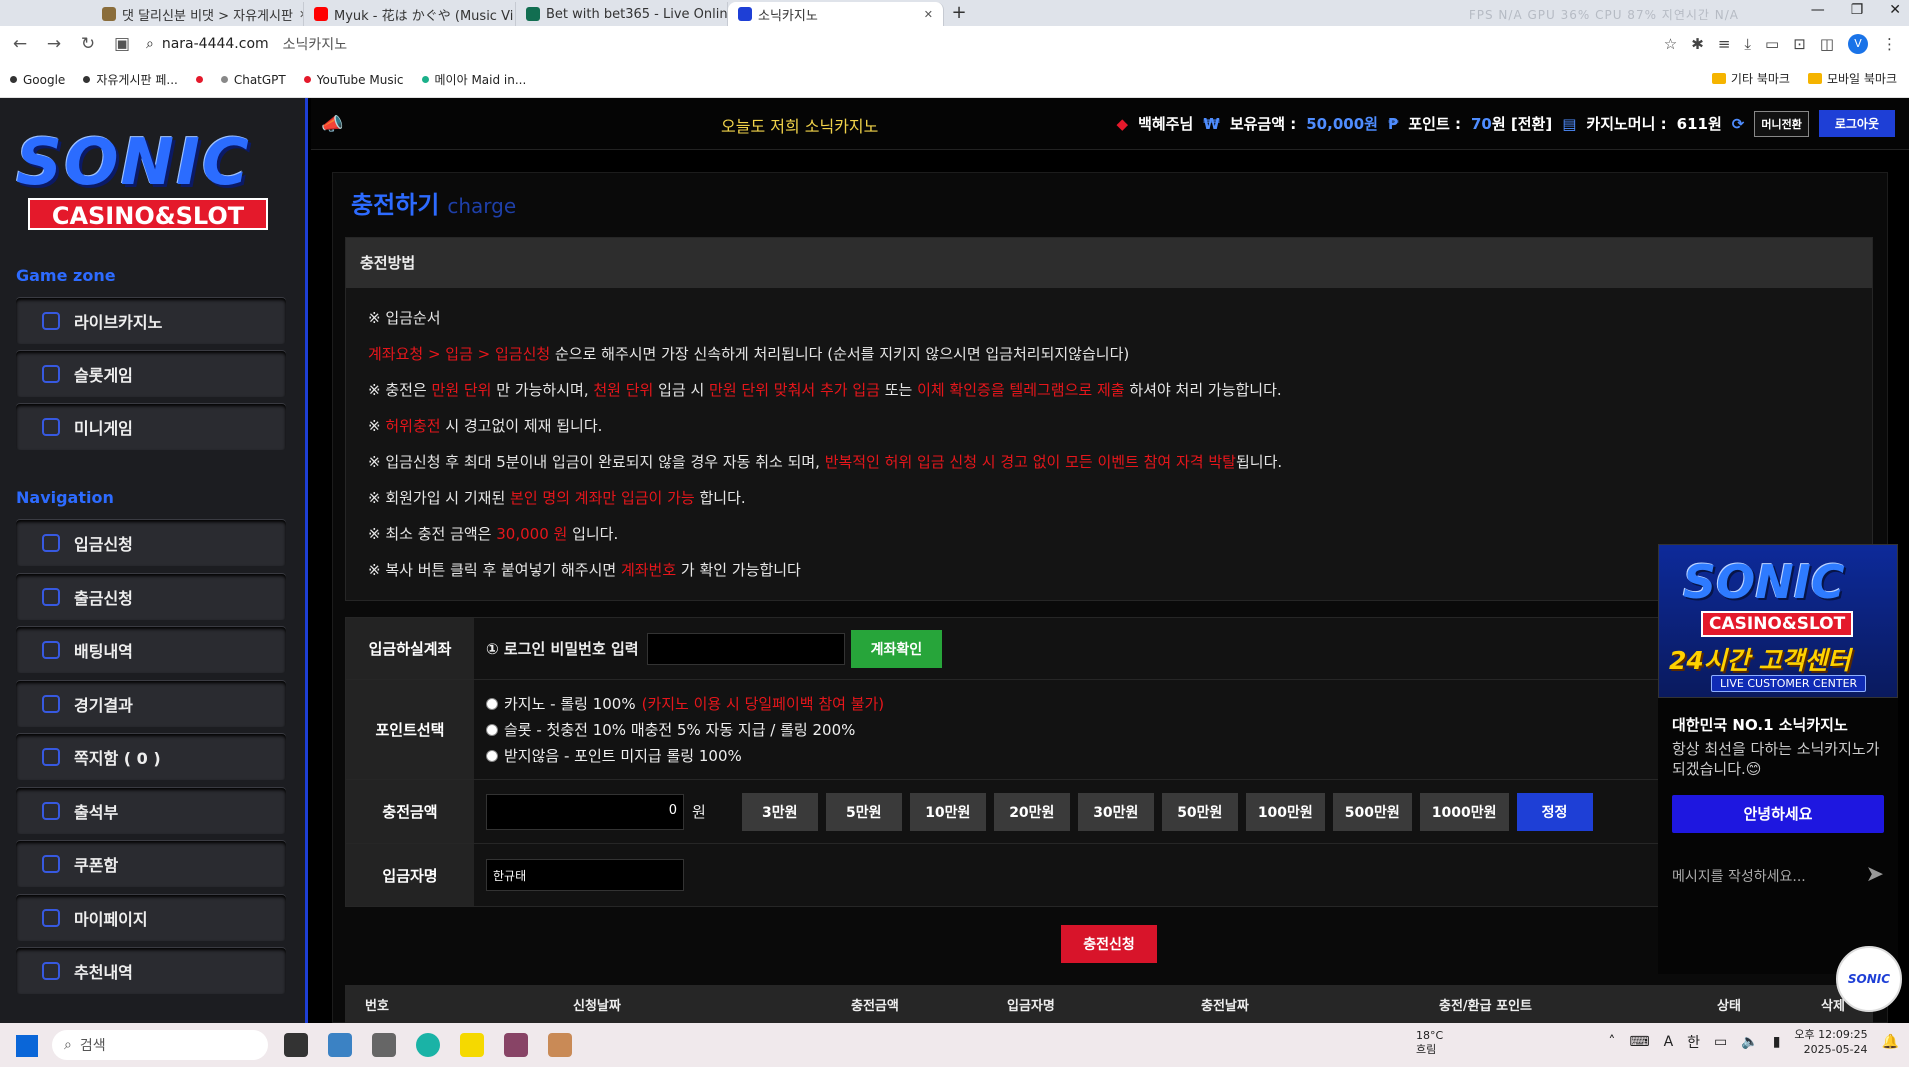 The image size is (1909, 1067). I want to click on logout-button: 로그아웃, so click(1856, 123).